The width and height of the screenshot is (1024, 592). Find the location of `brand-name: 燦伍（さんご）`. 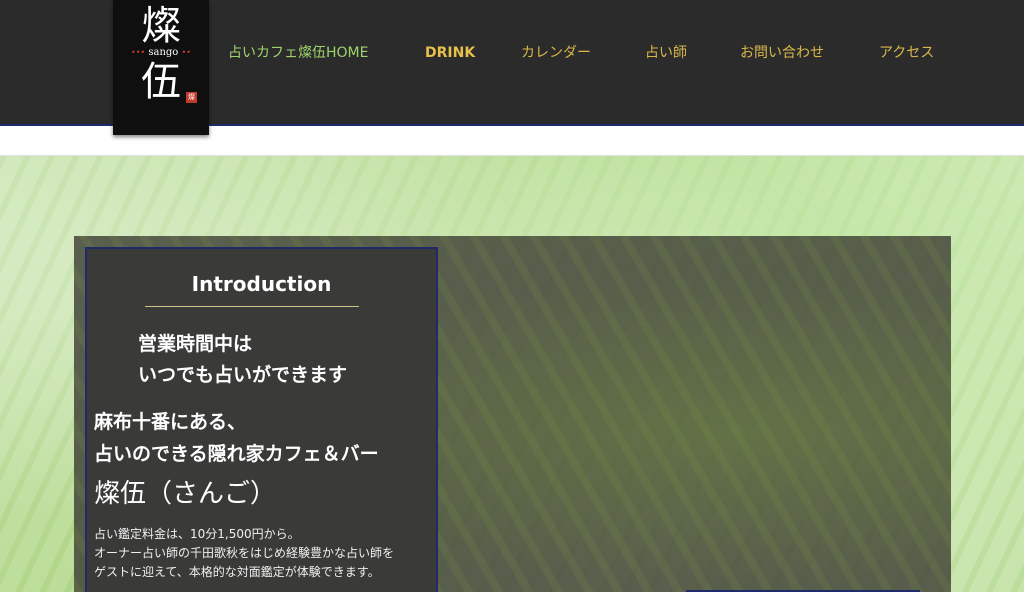

brand-name: 燦伍（さんご） is located at coordinates (185, 494).